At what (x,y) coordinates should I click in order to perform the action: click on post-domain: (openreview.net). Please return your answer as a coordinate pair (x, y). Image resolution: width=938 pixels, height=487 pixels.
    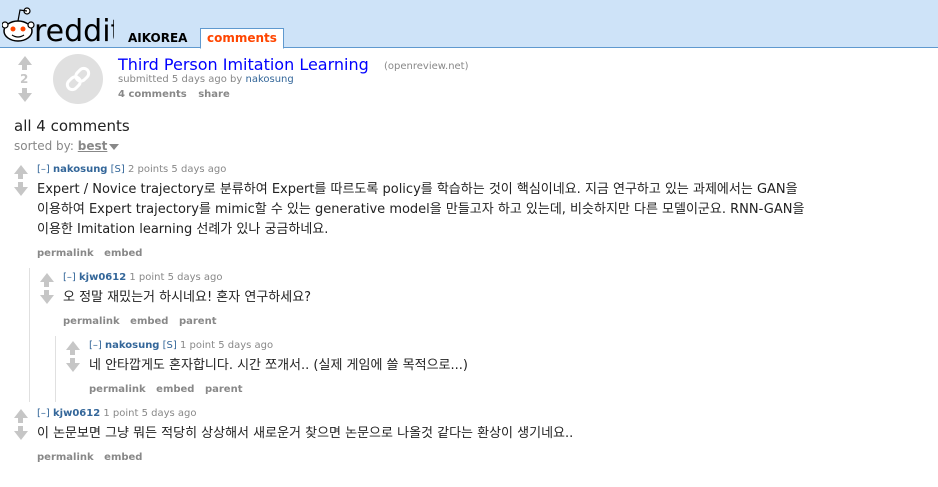
    Looking at the image, I should click on (426, 66).